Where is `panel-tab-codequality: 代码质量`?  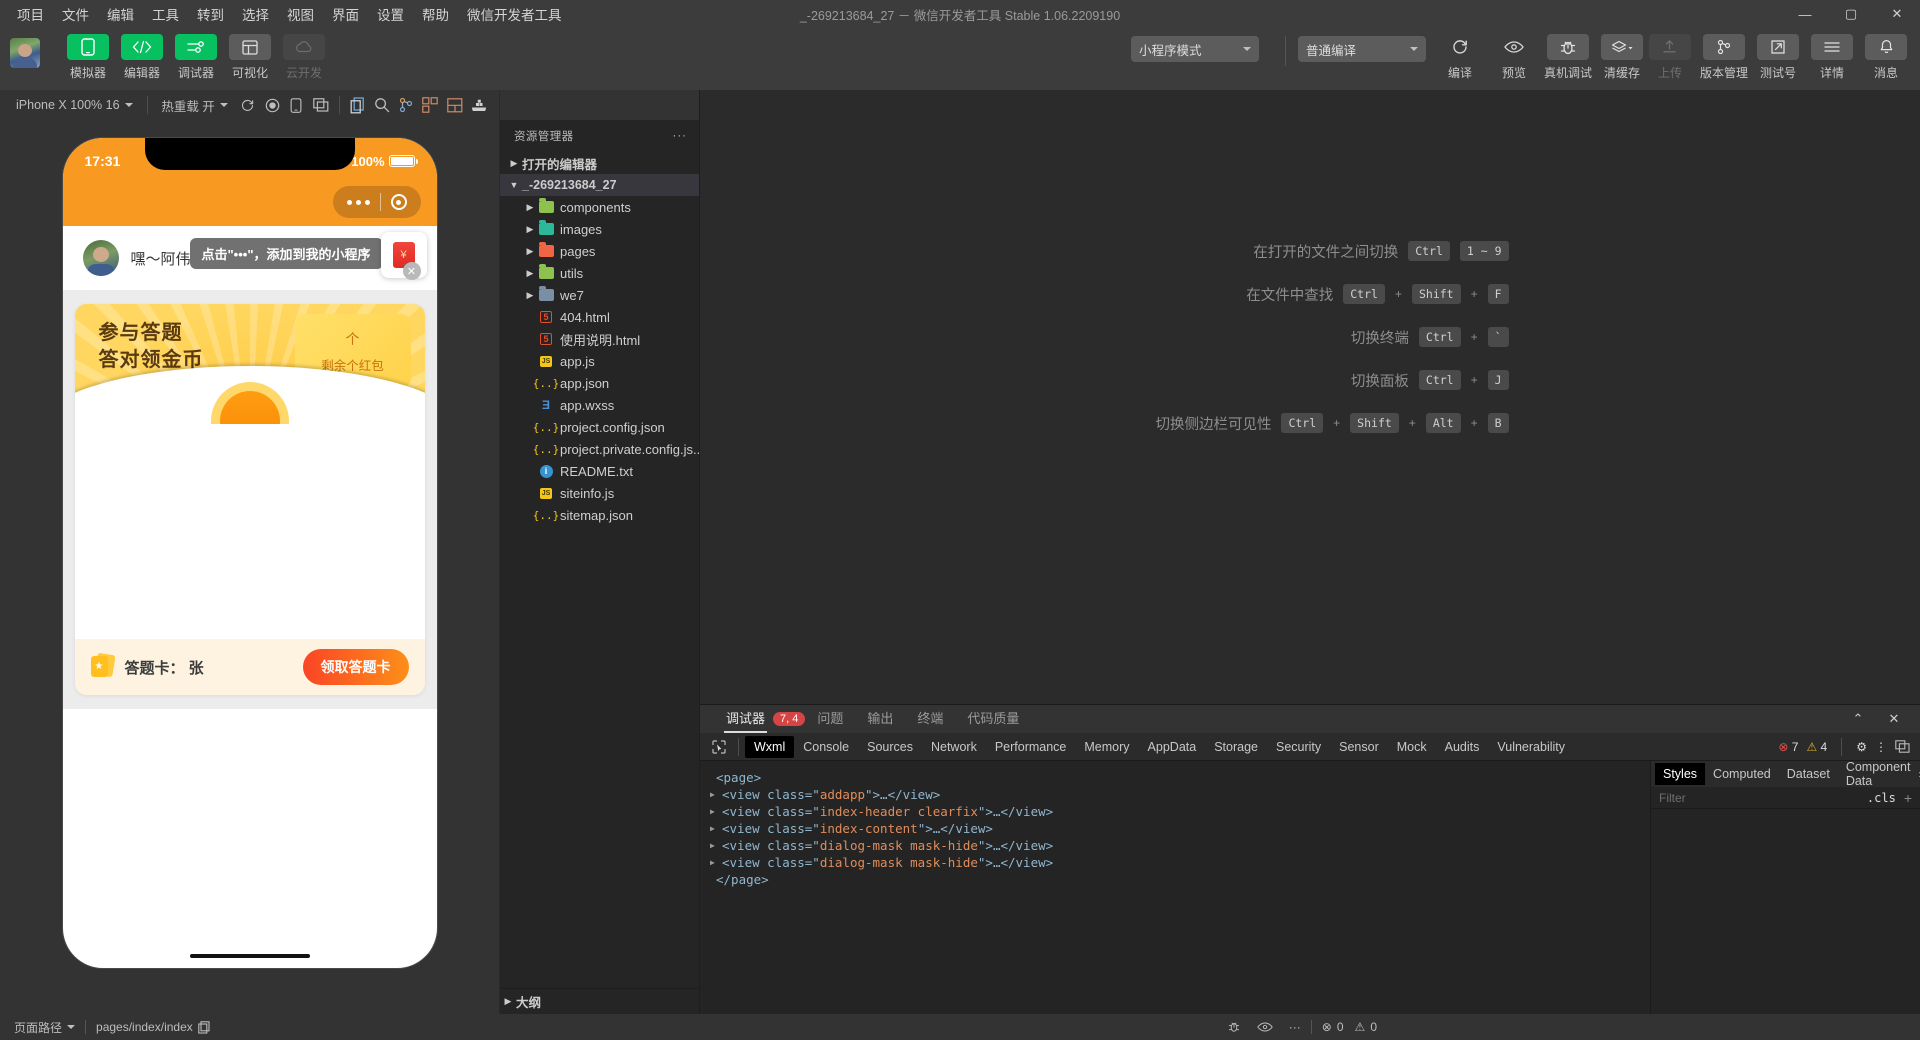
panel-tab-codequality: 代码质量 is located at coordinates (993, 719).